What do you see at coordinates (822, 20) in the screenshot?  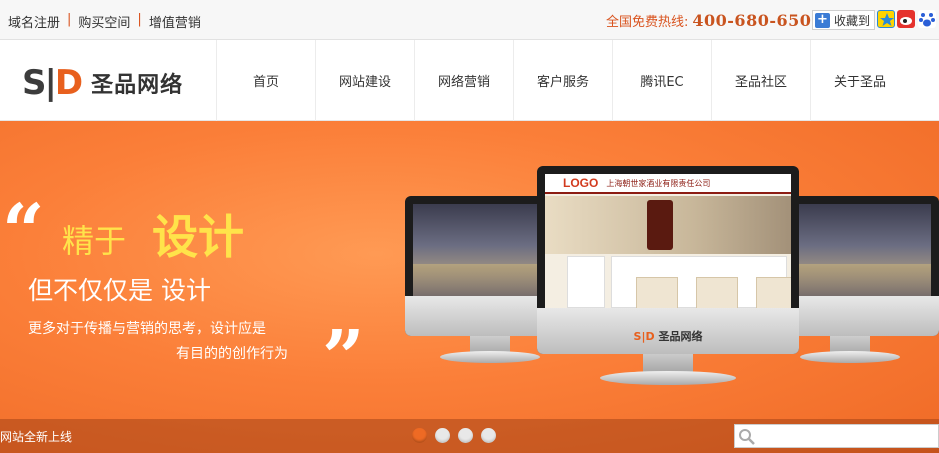 I see `plus-icon: +` at bounding box center [822, 20].